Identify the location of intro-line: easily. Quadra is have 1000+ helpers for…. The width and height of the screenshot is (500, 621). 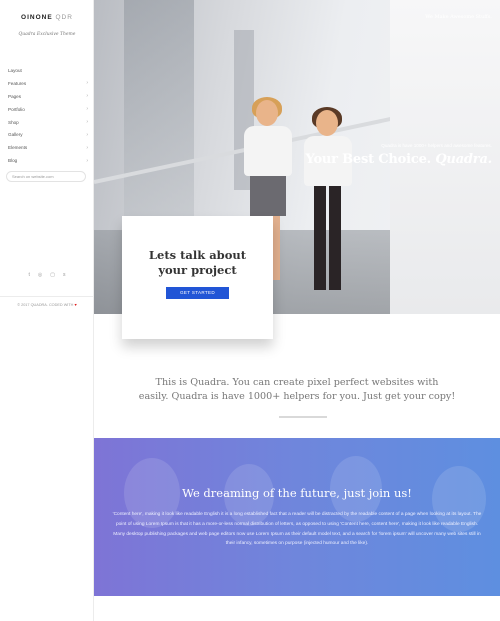
(297, 396).